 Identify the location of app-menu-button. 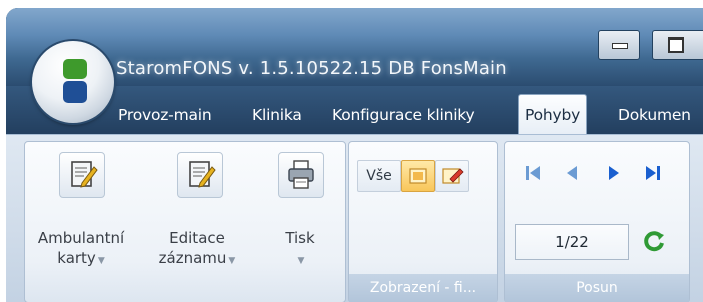
(73, 82).